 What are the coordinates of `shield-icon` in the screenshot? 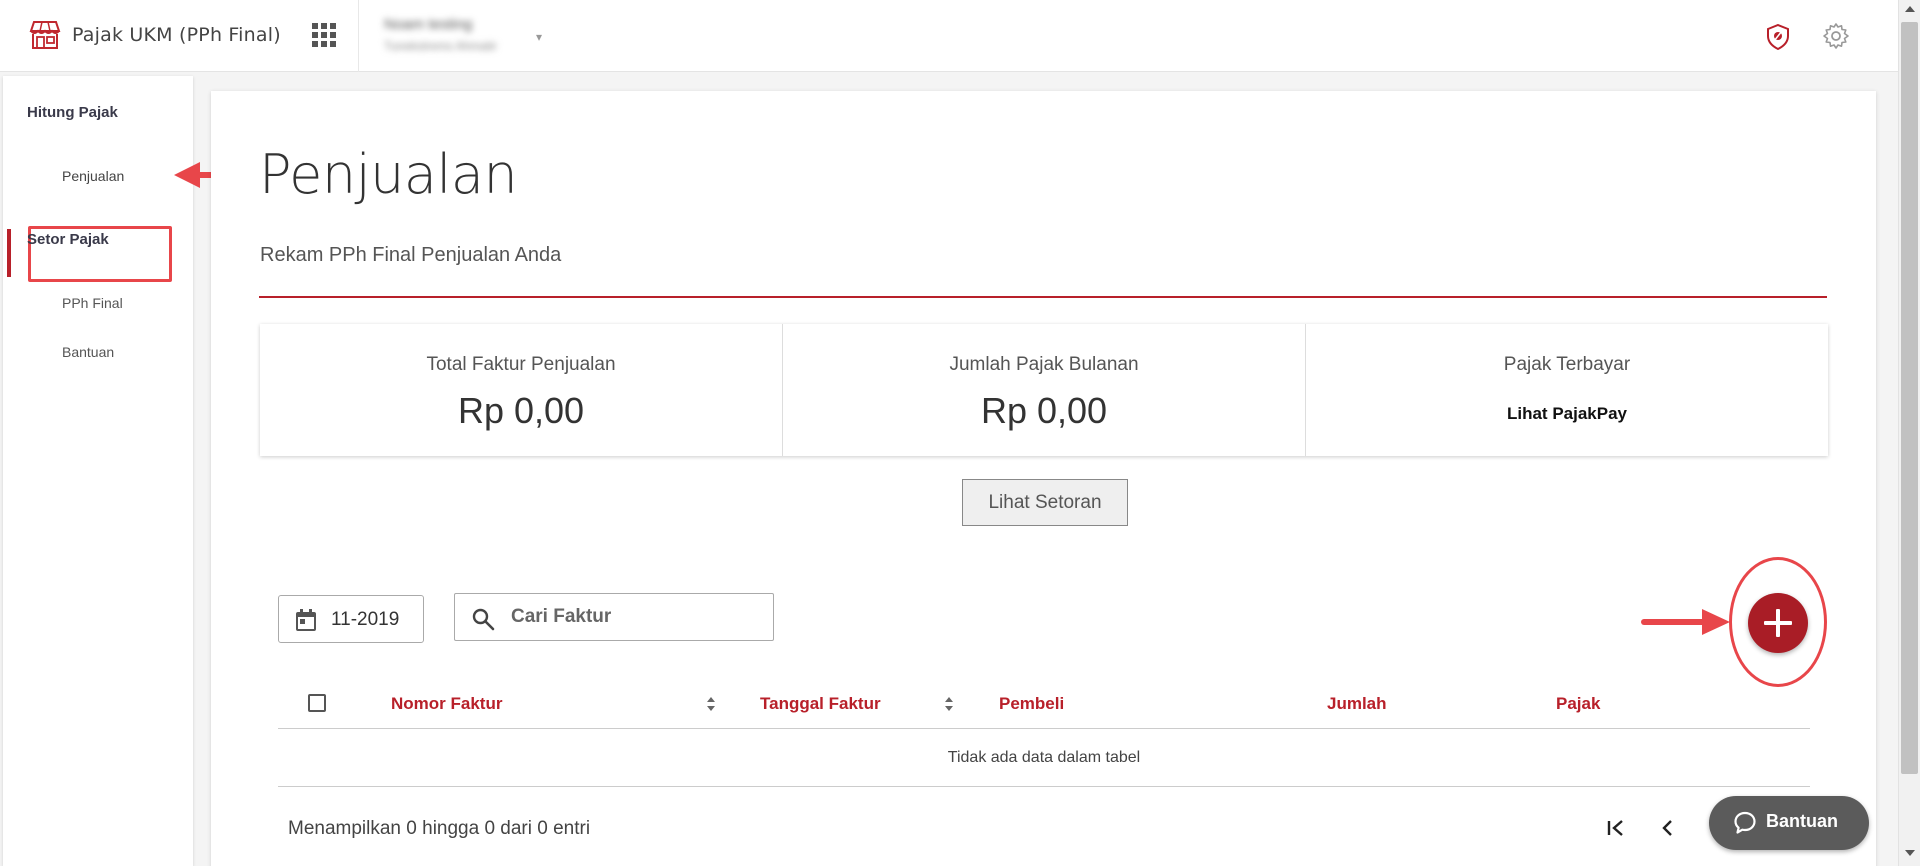 It's located at (1778, 37).